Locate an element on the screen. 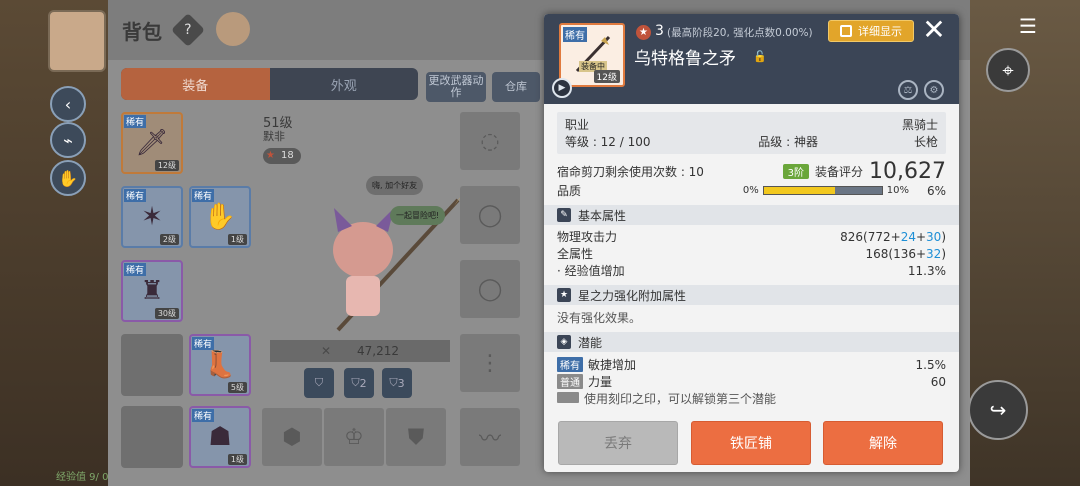  inventory-slot: 稀有 ✶ 2级 is located at coordinates (152, 217).